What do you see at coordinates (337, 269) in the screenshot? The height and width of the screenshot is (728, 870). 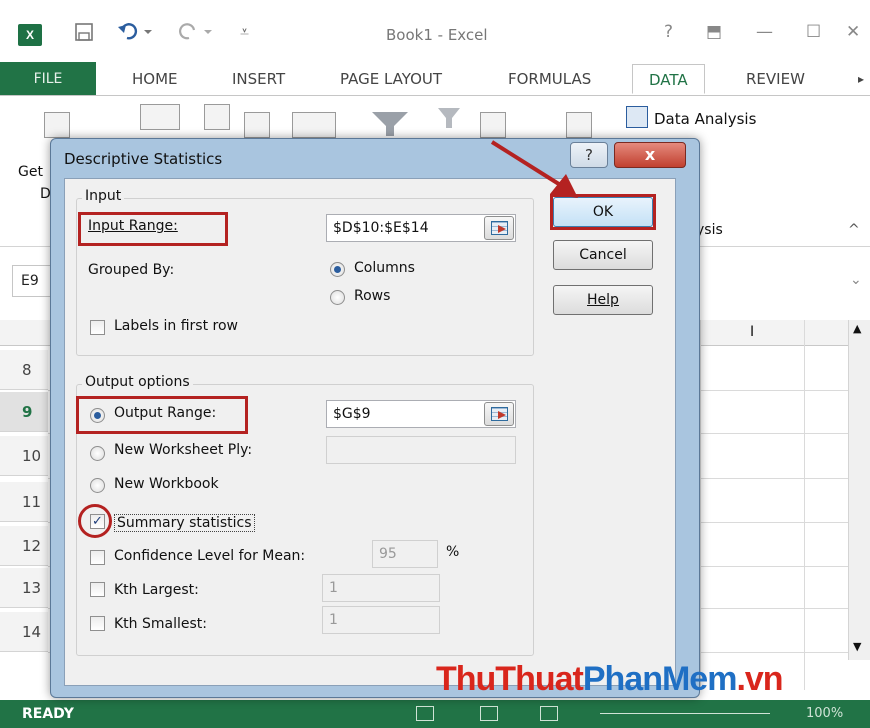 I see `columns-radio` at bounding box center [337, 269].